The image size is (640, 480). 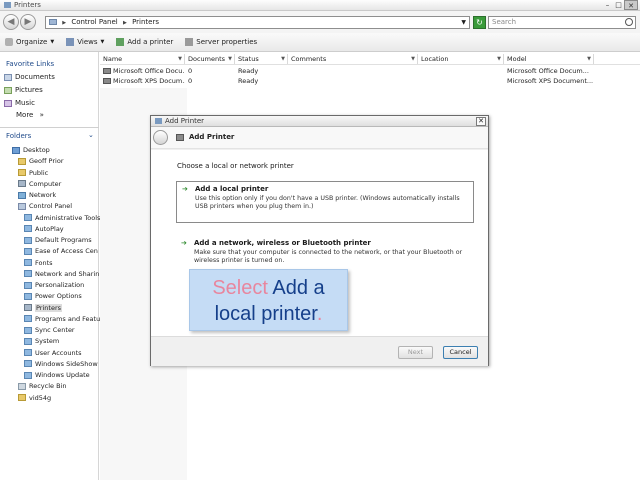 What do you see at coordinates (47, 341) in the screenshot?
I see `tree-item-label: System` at bounding box center [47, 341].